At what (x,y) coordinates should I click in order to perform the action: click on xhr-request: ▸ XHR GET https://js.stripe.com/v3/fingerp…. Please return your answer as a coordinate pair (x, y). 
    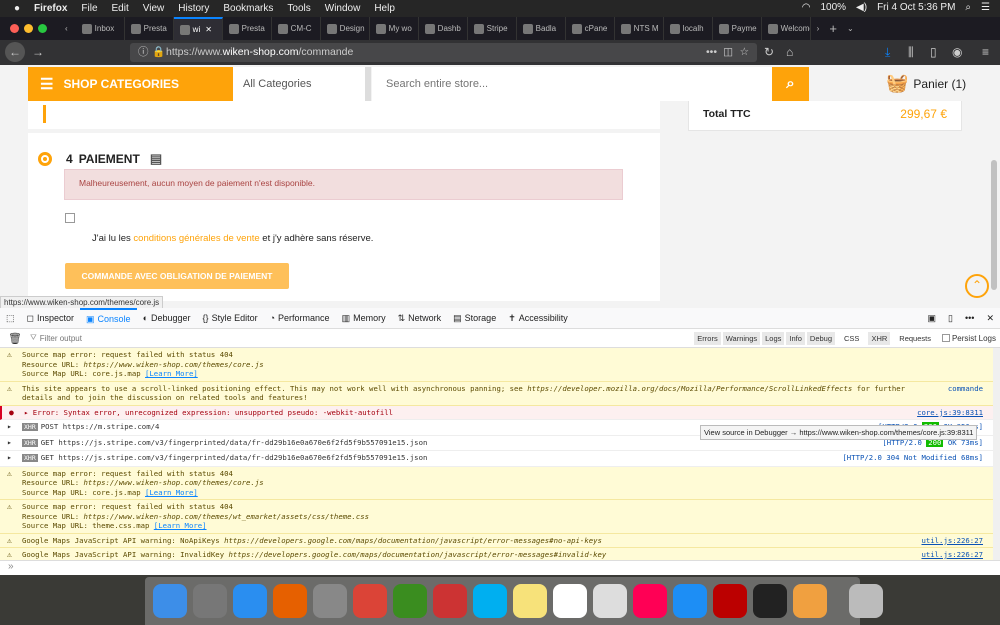
    Looking at the image, I should click on (496, 459).